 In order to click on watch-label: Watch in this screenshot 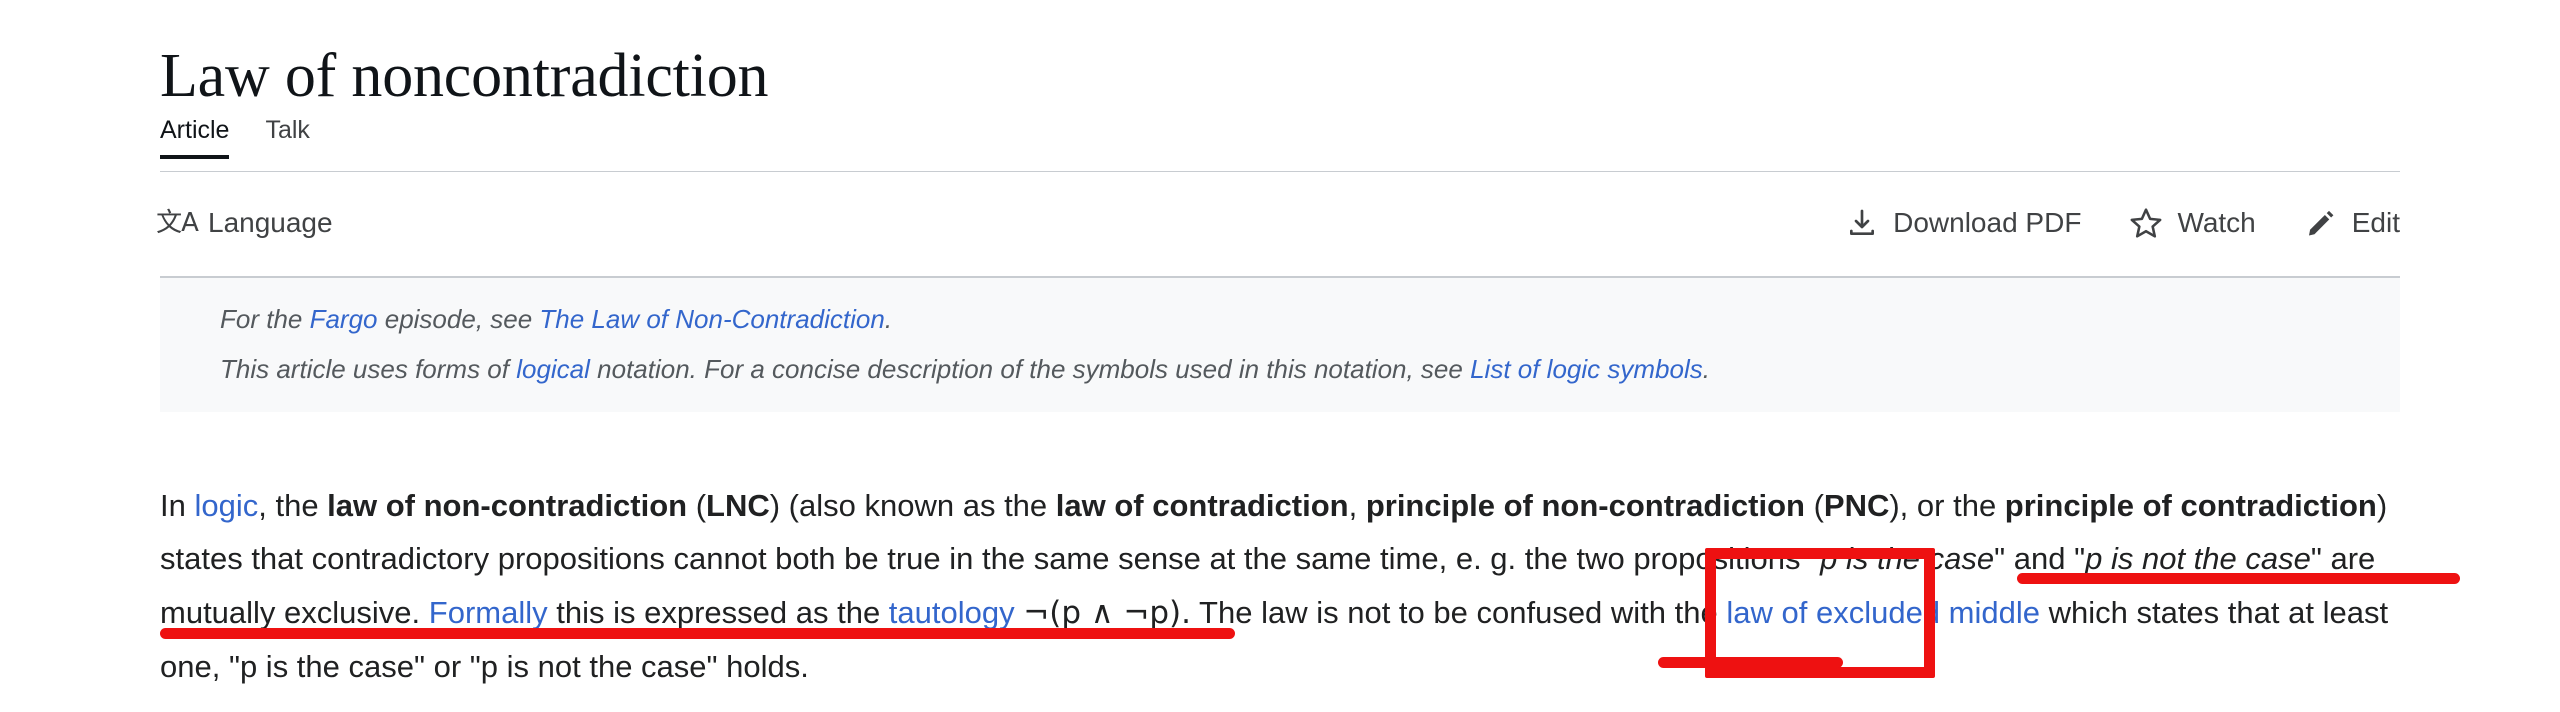, I will do `click(2216, 222)`.